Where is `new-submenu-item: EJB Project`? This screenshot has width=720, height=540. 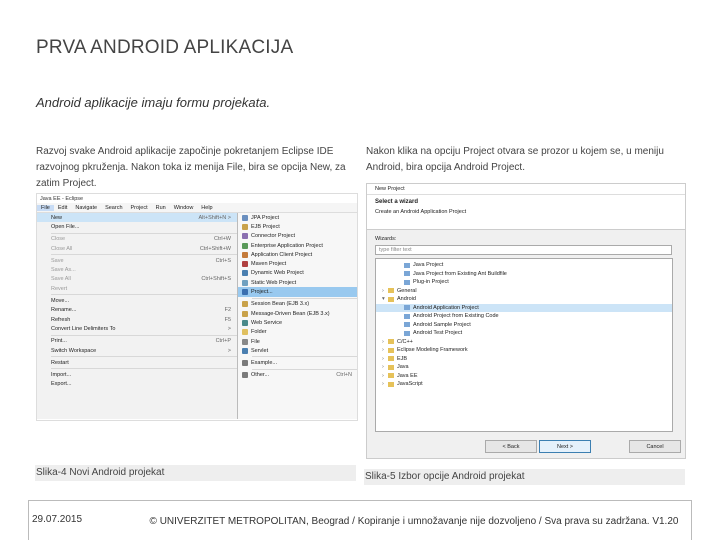
new-submenu-item: EJB Project is located at coordinates (297, 226).